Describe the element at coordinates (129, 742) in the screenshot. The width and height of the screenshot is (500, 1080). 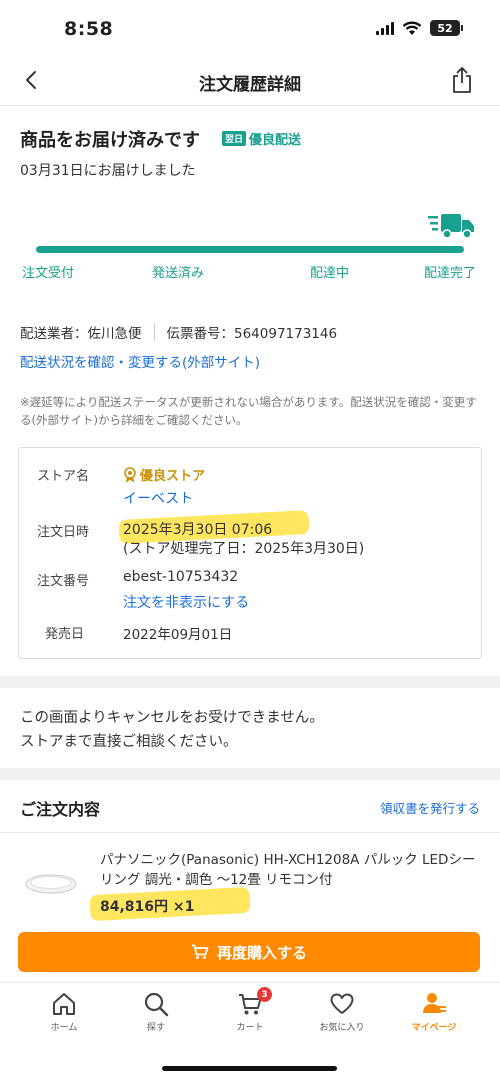
I see `cancel-notice-line2: ストアまで直接ご相談ください。` at that location.